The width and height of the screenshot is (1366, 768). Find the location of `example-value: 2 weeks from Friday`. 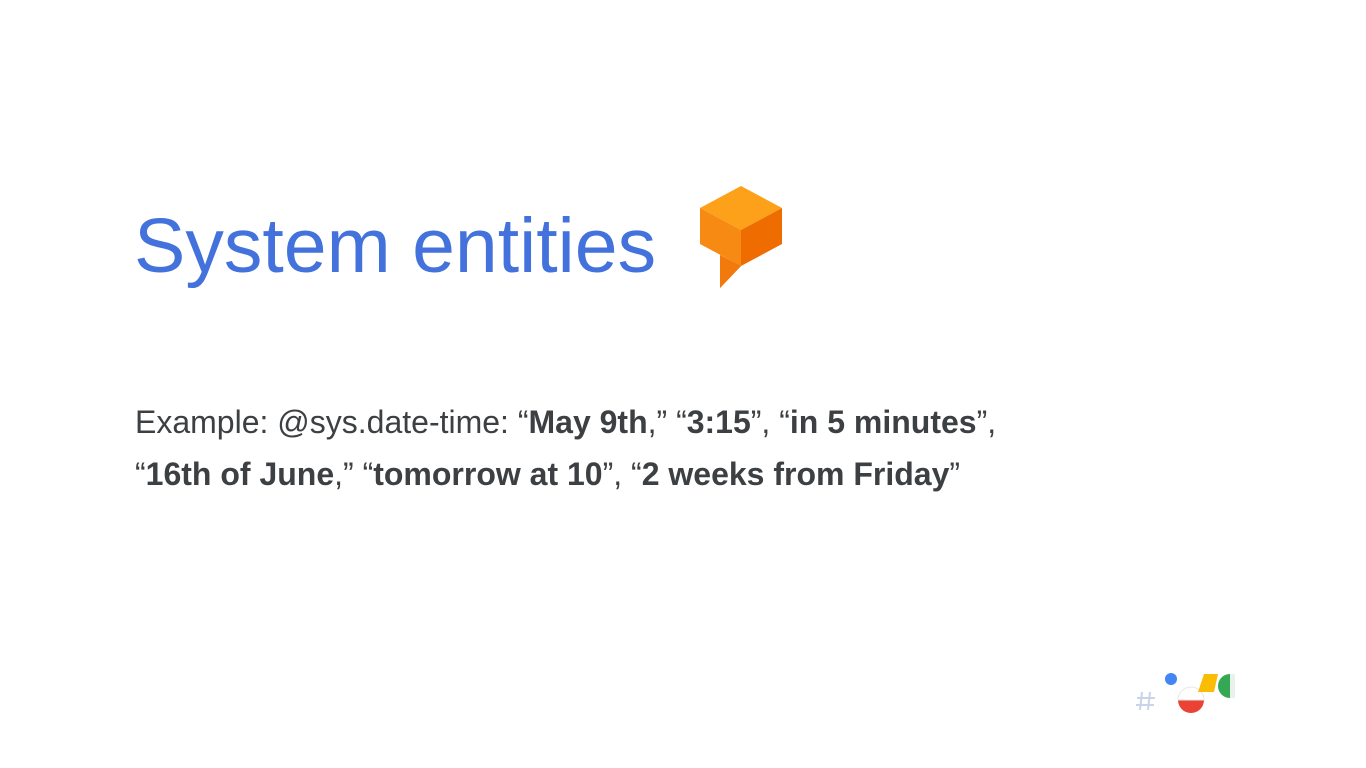

example-value: 2 weeks from Friday is located at coordinates (795, 474).